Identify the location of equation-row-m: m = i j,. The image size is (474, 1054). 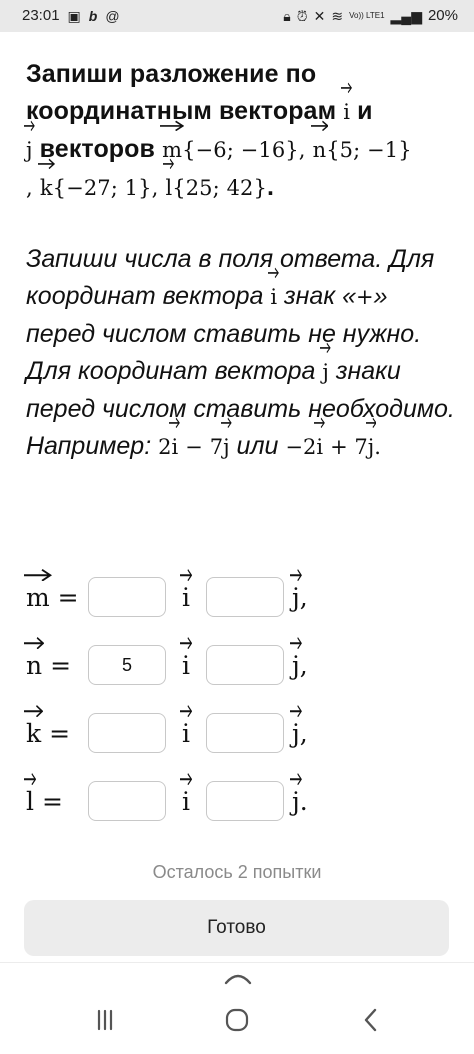
(179, 593).